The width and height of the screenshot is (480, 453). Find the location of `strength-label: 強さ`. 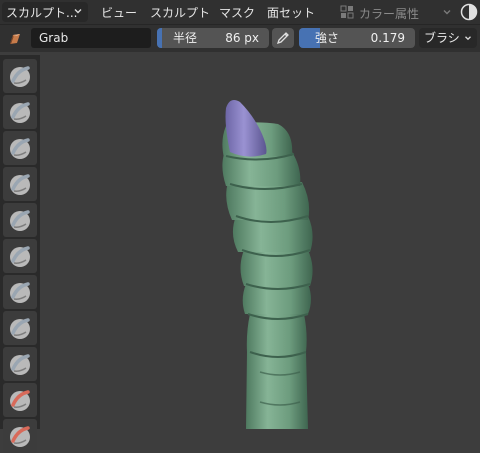

strength-label: 強さ is located at coordinates (327, 38).